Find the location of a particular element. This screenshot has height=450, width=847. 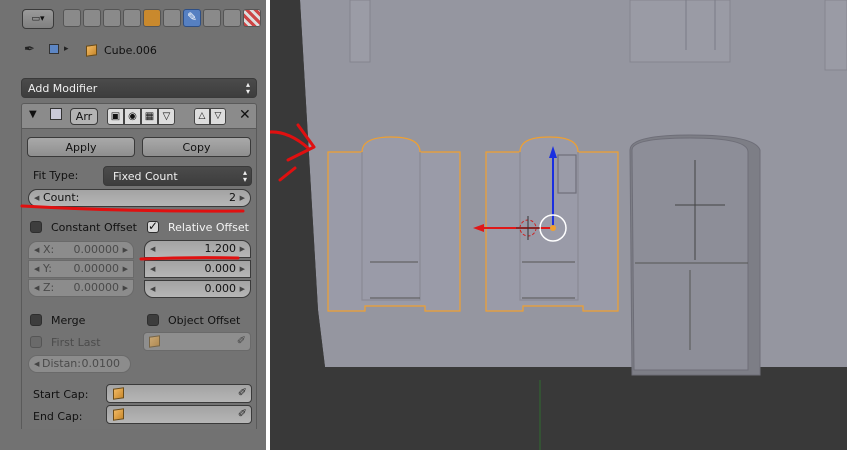

selected-door-left is located at coordinates (394, 224).